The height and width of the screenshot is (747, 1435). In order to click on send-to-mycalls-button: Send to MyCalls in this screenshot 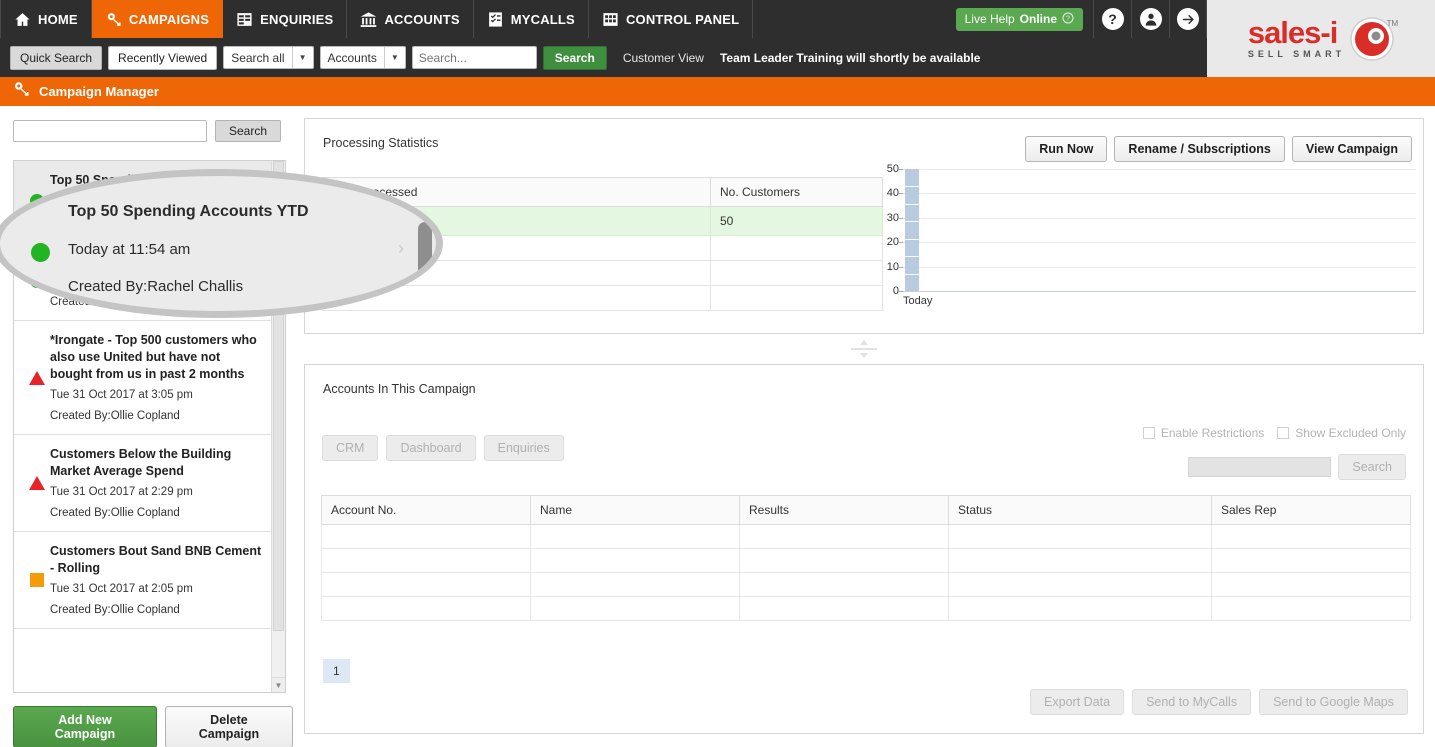, I will do `click(1192, 702)`.